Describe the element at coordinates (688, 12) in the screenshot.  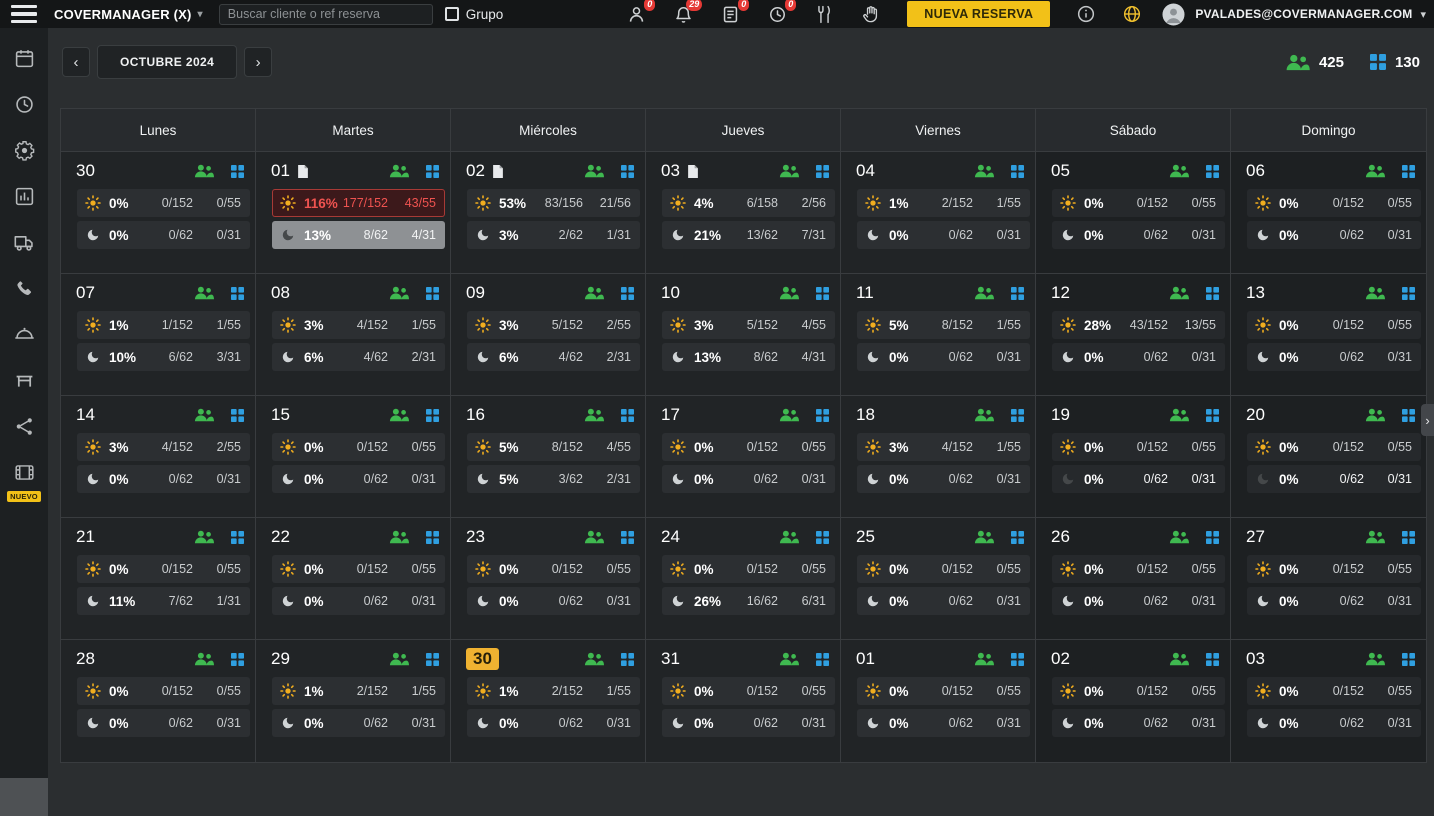
I see `notifications-bell-icon: 29` at that location.